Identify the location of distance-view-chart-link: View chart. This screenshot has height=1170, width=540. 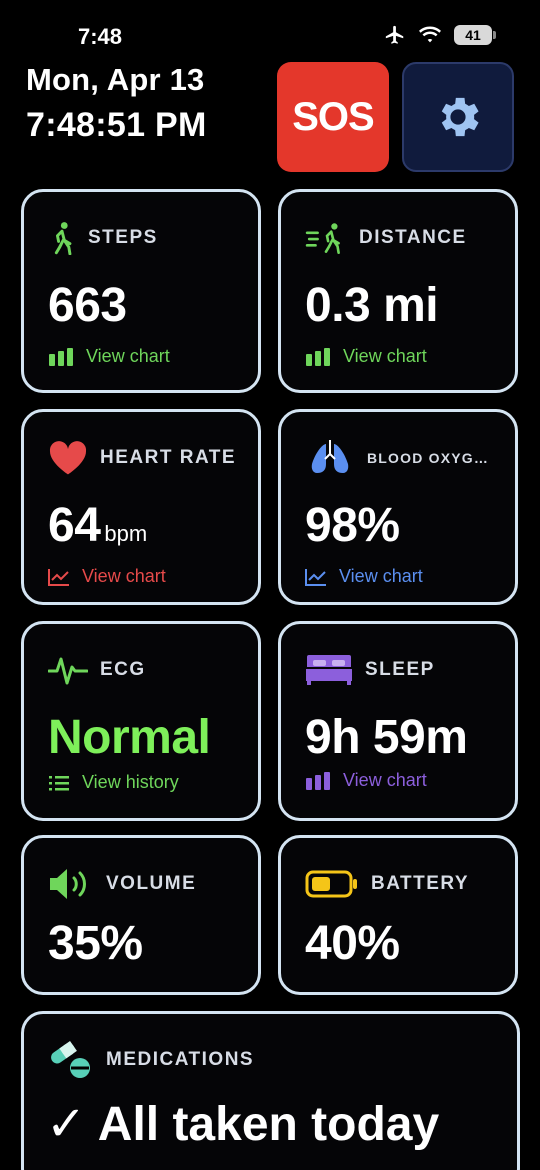
(366, 356).